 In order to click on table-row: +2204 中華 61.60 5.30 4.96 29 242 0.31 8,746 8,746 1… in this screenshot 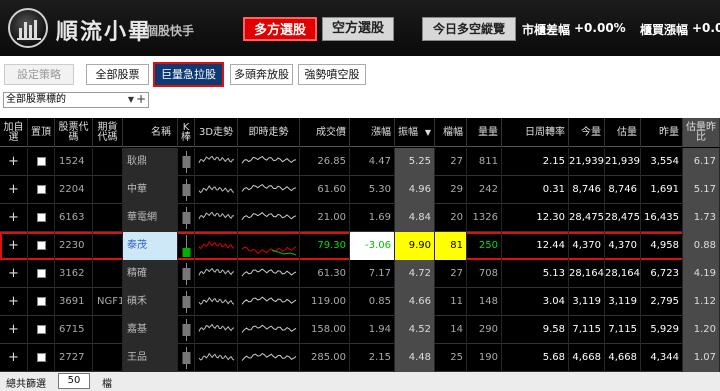, I will do `click(360, 190)`.